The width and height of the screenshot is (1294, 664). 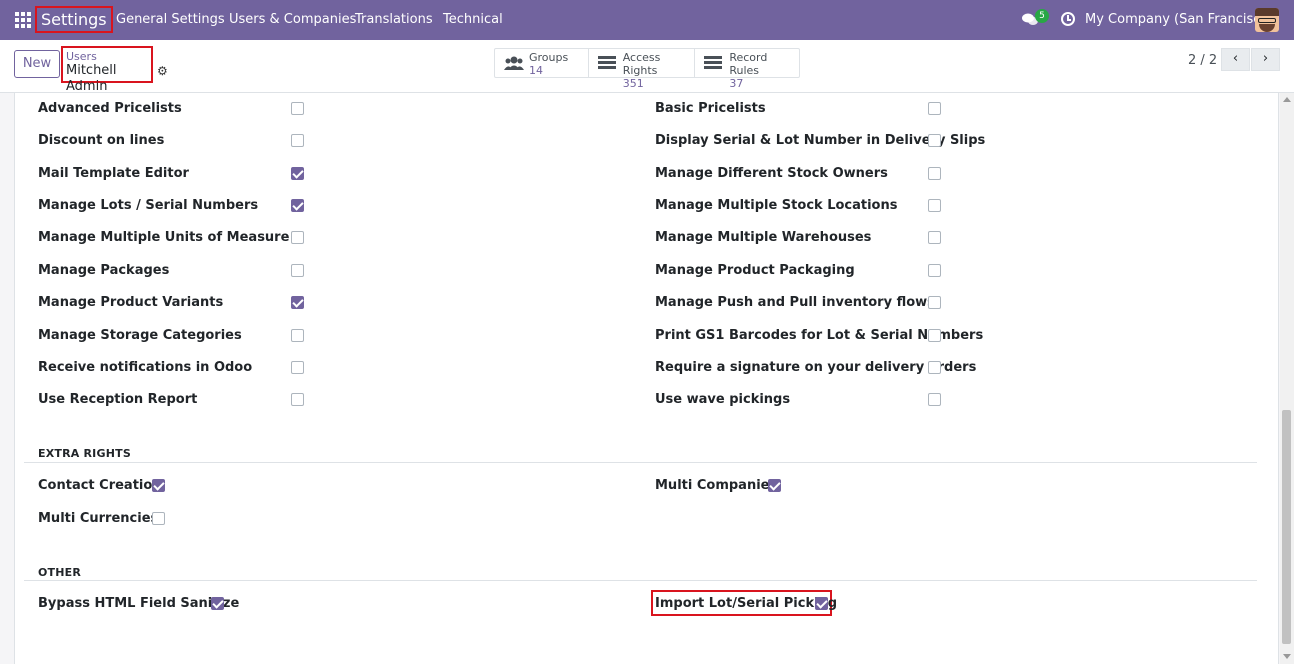 What do you see at coordinates (1287, 656) in the screenshot?
I see `scroll-down-arrow-icon` at bounding box center [1287, 656].